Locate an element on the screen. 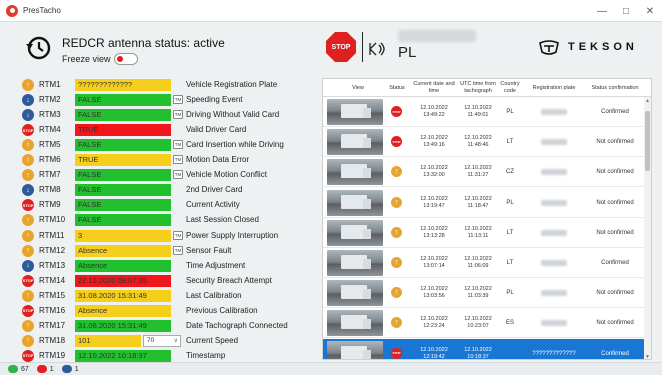  col-country: Country code is located at coordinates (510, 87).